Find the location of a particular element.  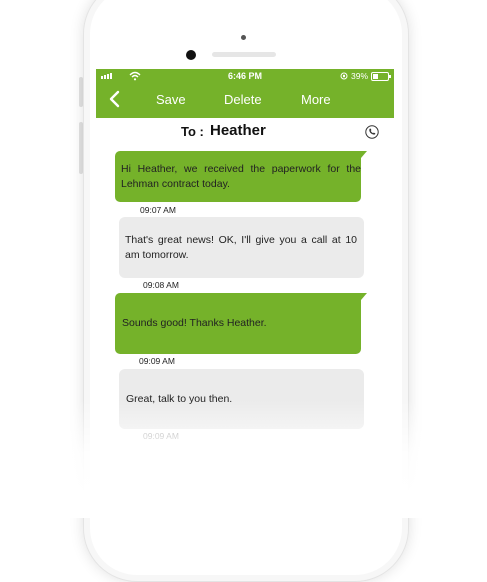

sensor-dot is located at coordinates (243, 37).